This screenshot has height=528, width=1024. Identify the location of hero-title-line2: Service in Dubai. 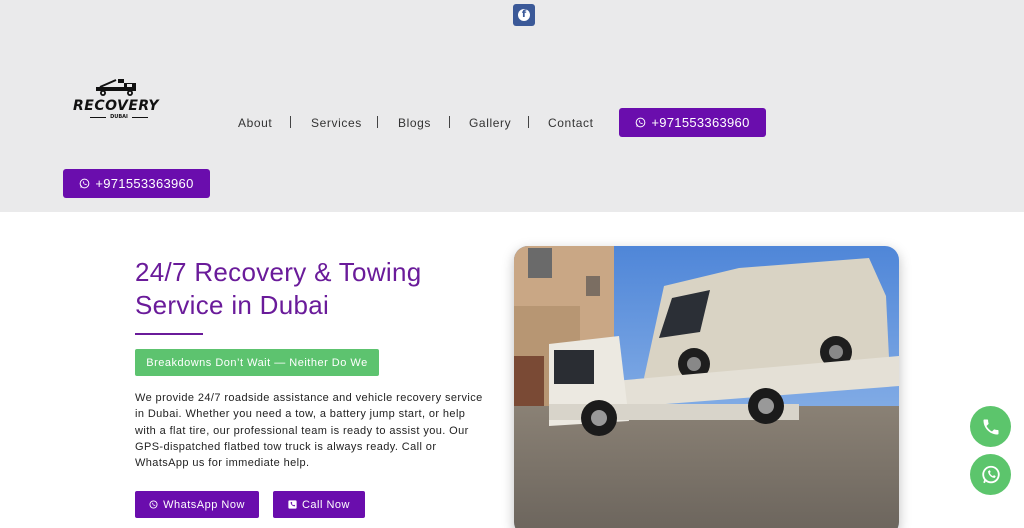
(232, 305).